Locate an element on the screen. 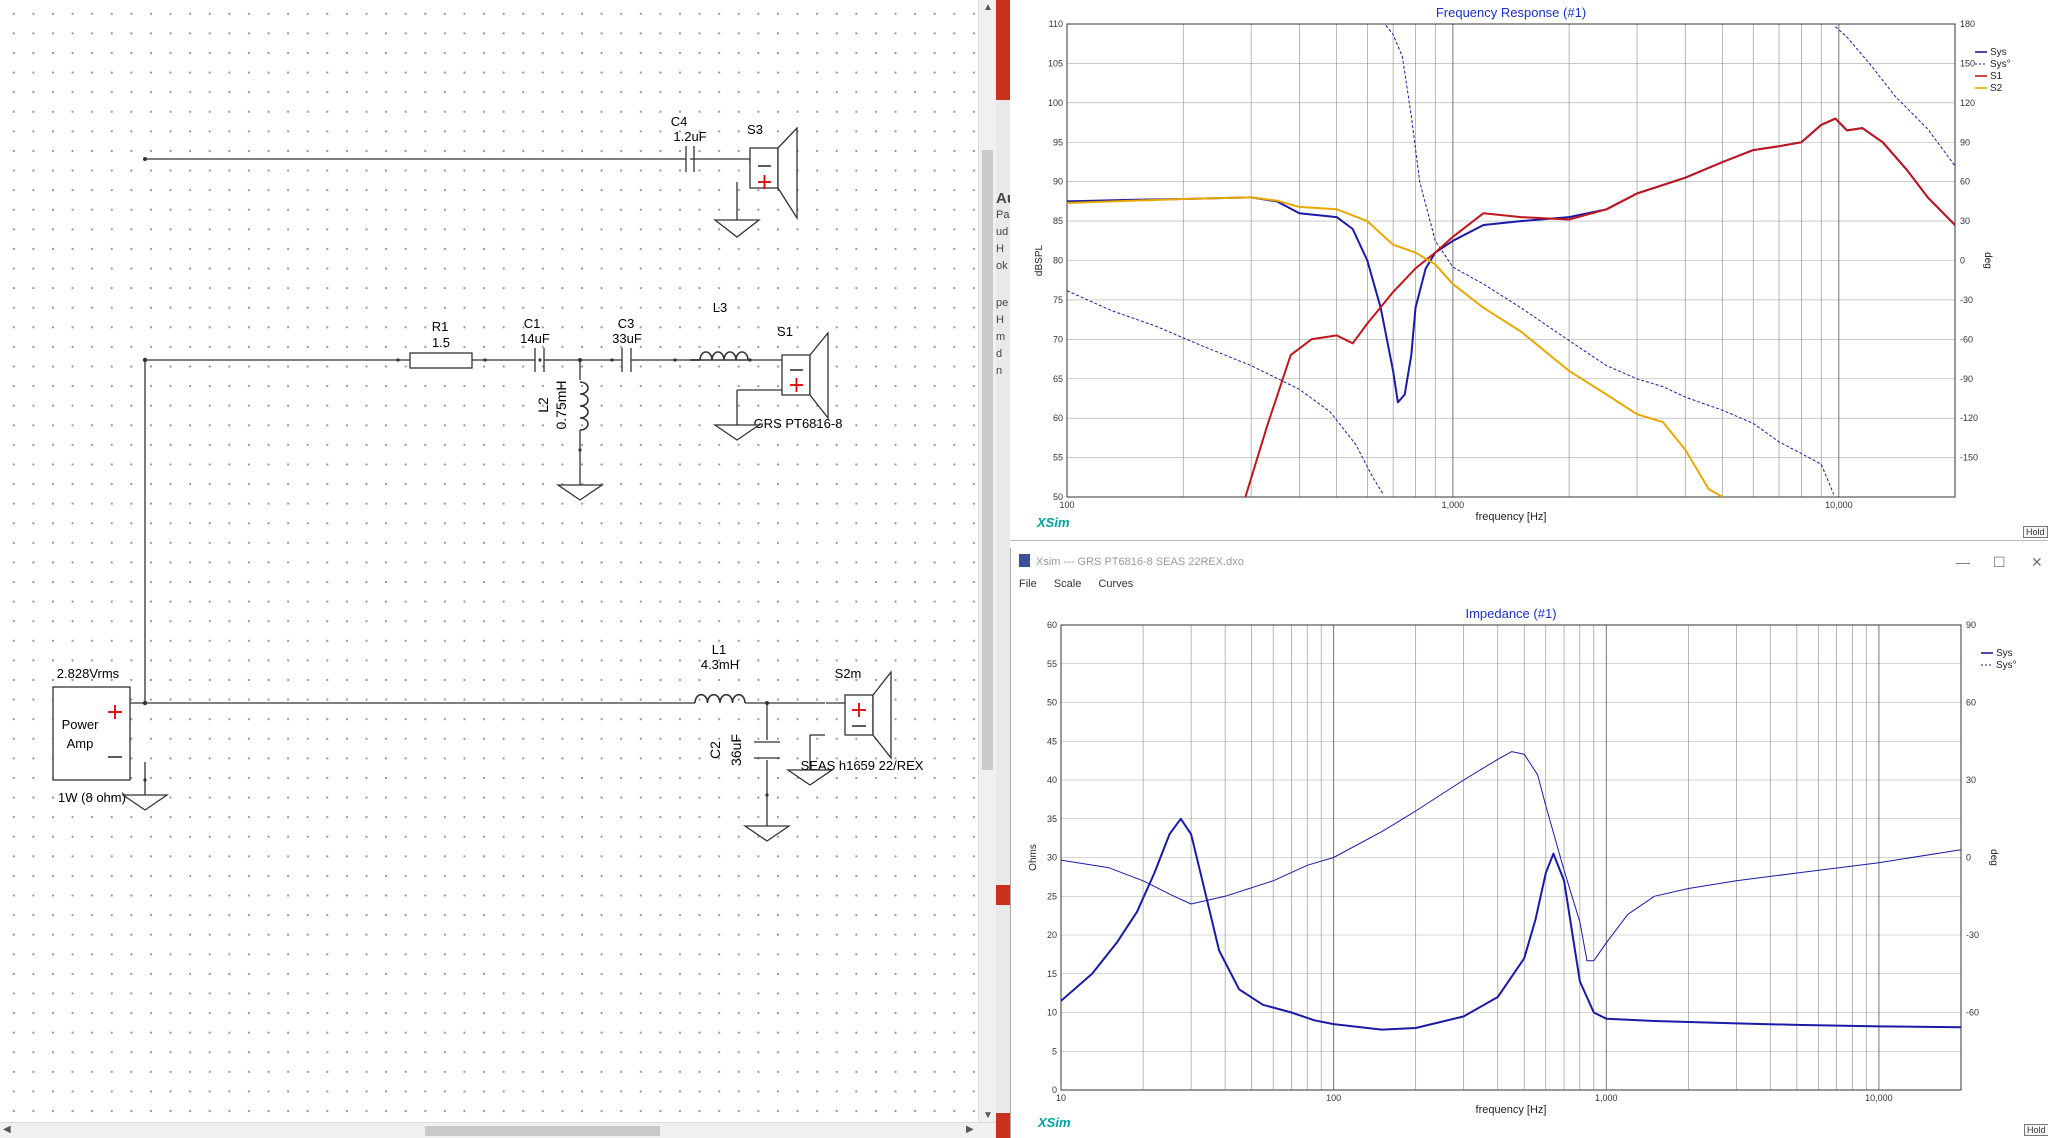 Image resolution: width=2048 pixels, height=1138 pixels. amp-name-line2: Amp is located at coordinates (80, 743).